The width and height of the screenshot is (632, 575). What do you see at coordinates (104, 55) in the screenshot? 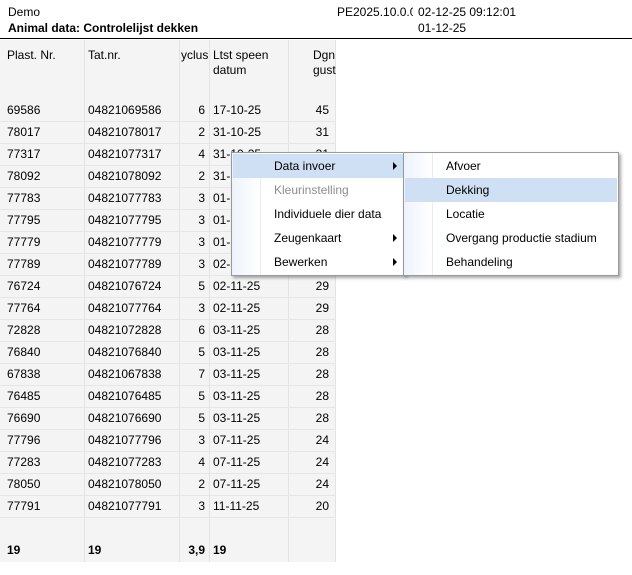
I see `column-header-tat-nr: Tat.nr.` at bounding box center [104, 55].